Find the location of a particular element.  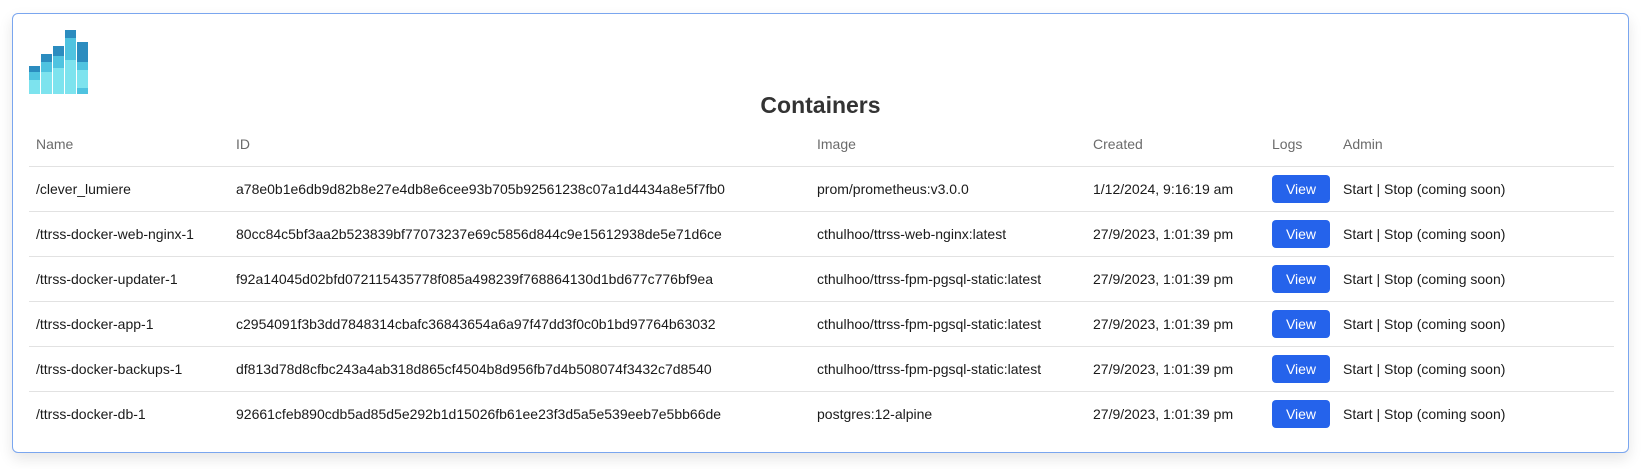

container-created: 1/12/2024, 9:16:19 am is located at coordinates (1175, 189).